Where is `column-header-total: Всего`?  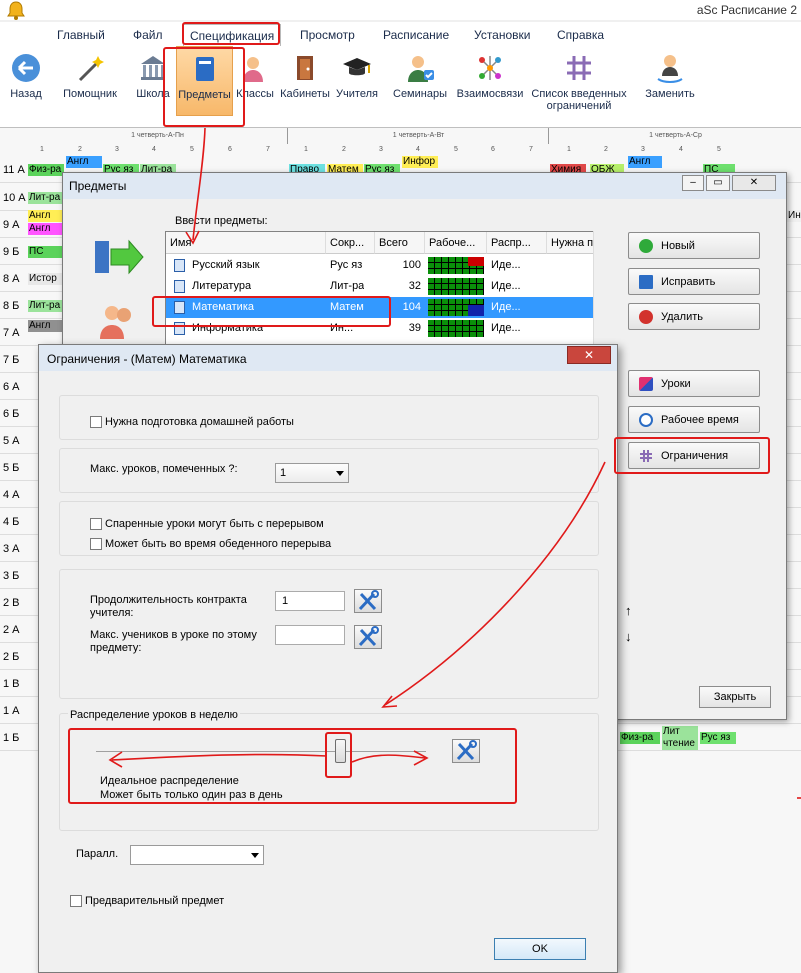
column-header-total: Всего is located at coordinates (400, 243).